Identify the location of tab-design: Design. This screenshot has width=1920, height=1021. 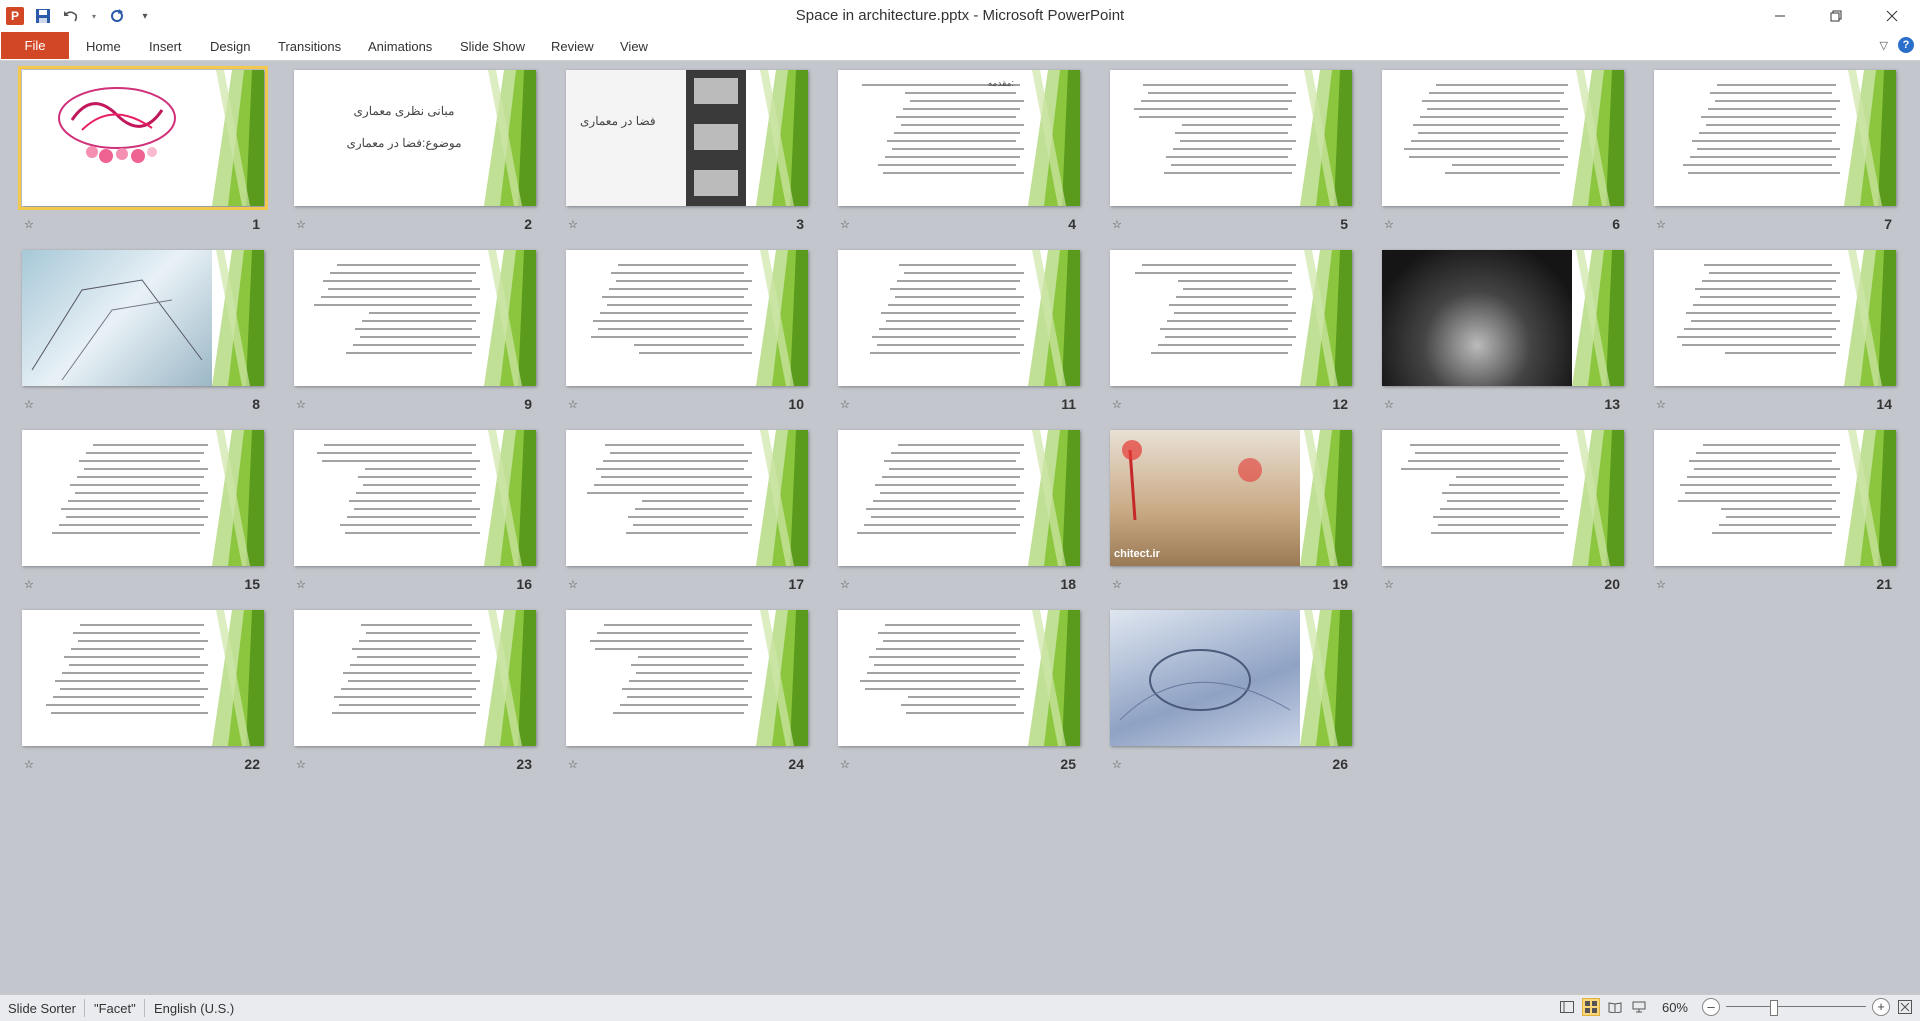
(230, 47).